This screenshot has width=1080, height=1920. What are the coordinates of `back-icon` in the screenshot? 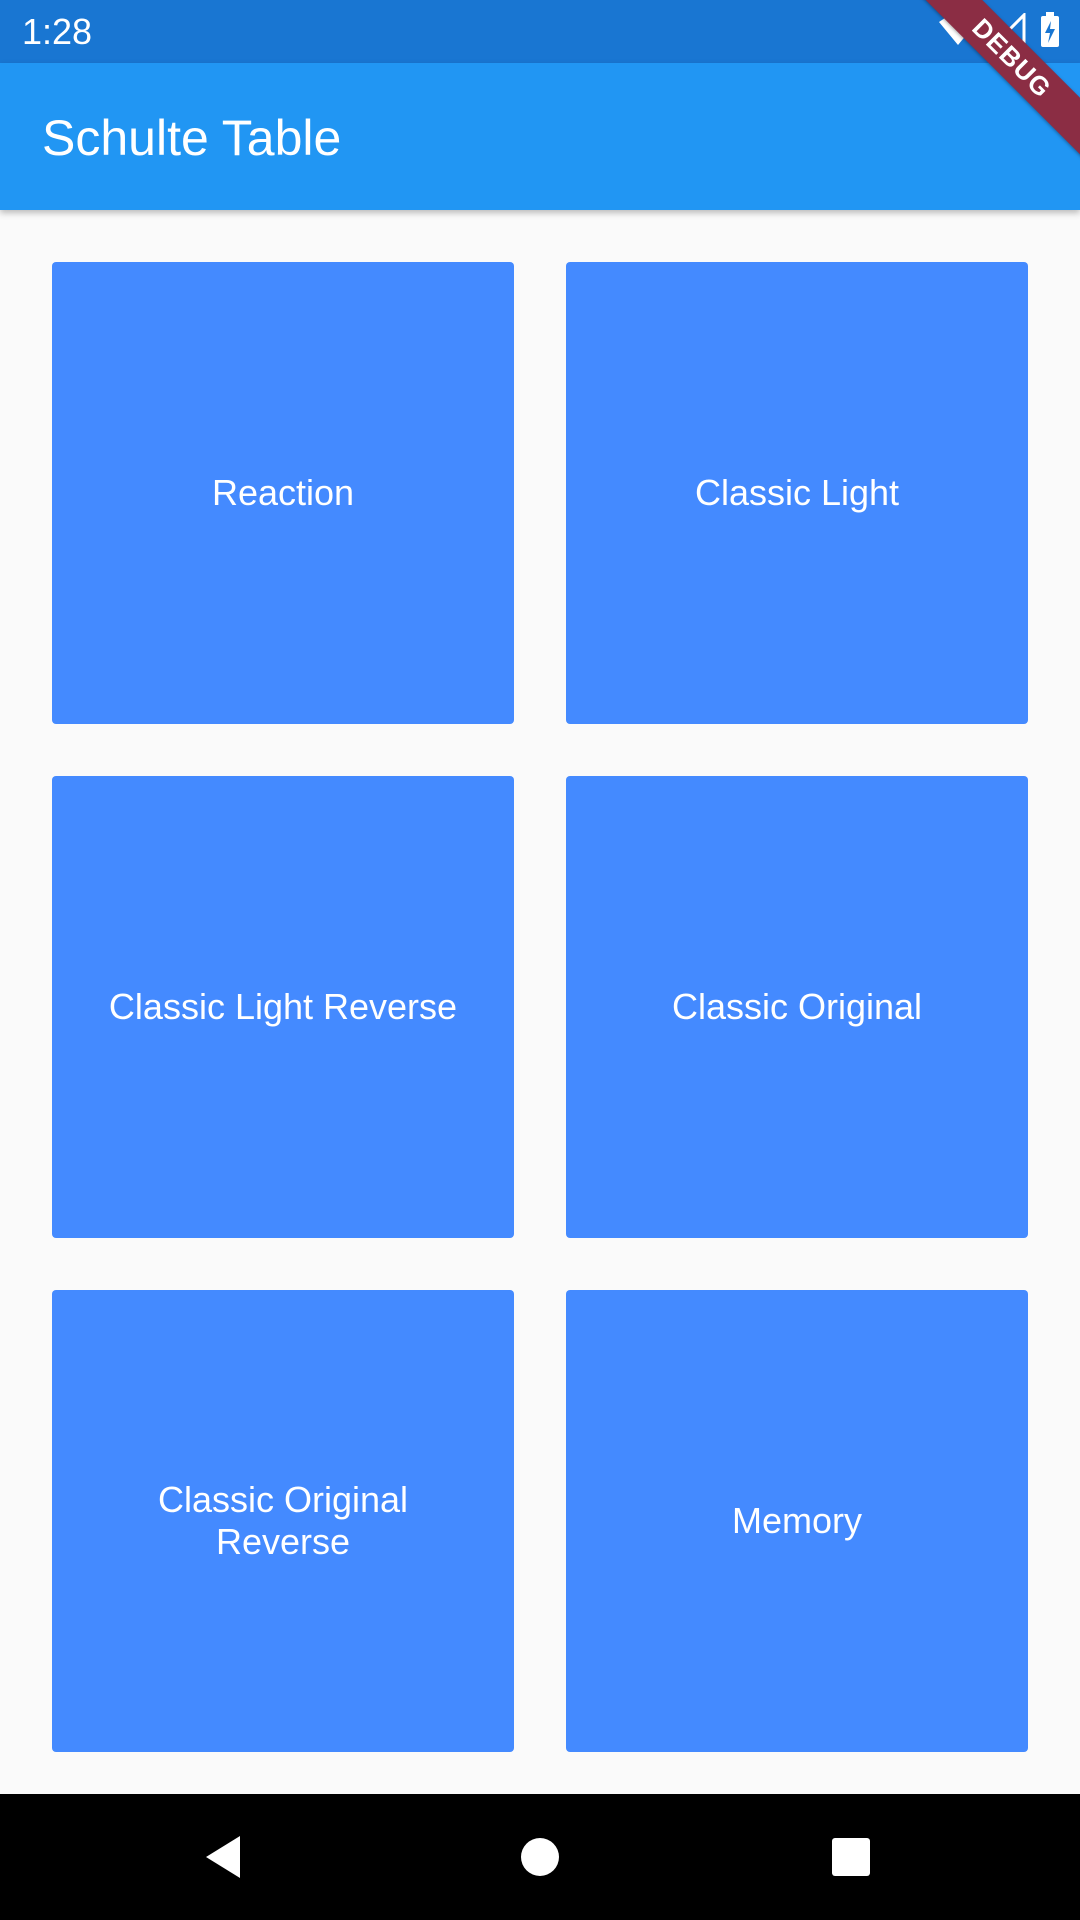 It's located at (225, 1857).